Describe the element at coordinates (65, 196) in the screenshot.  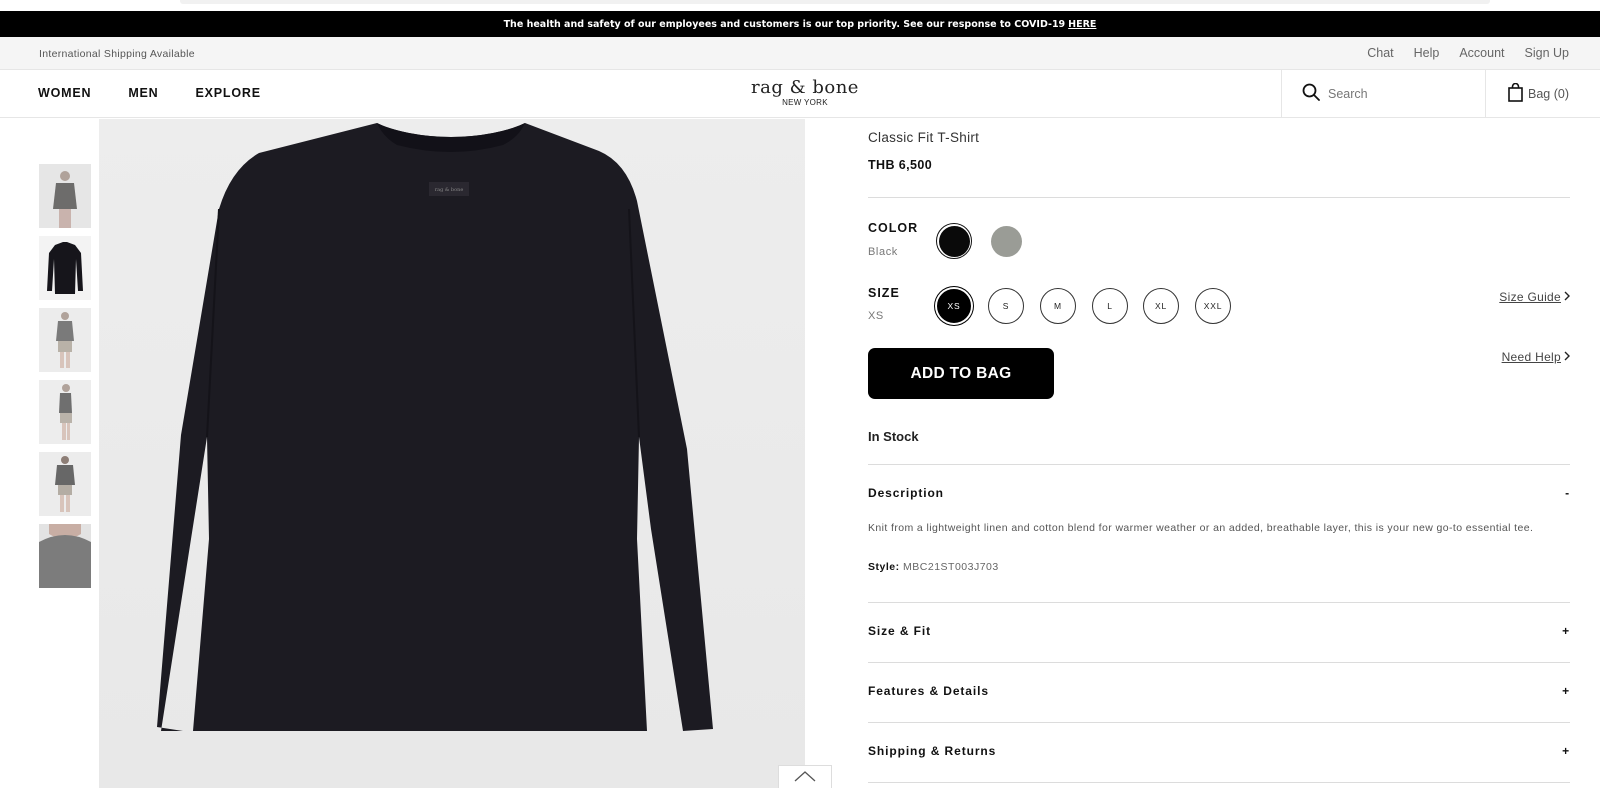
I see `thumbnail-front-model` at that location.